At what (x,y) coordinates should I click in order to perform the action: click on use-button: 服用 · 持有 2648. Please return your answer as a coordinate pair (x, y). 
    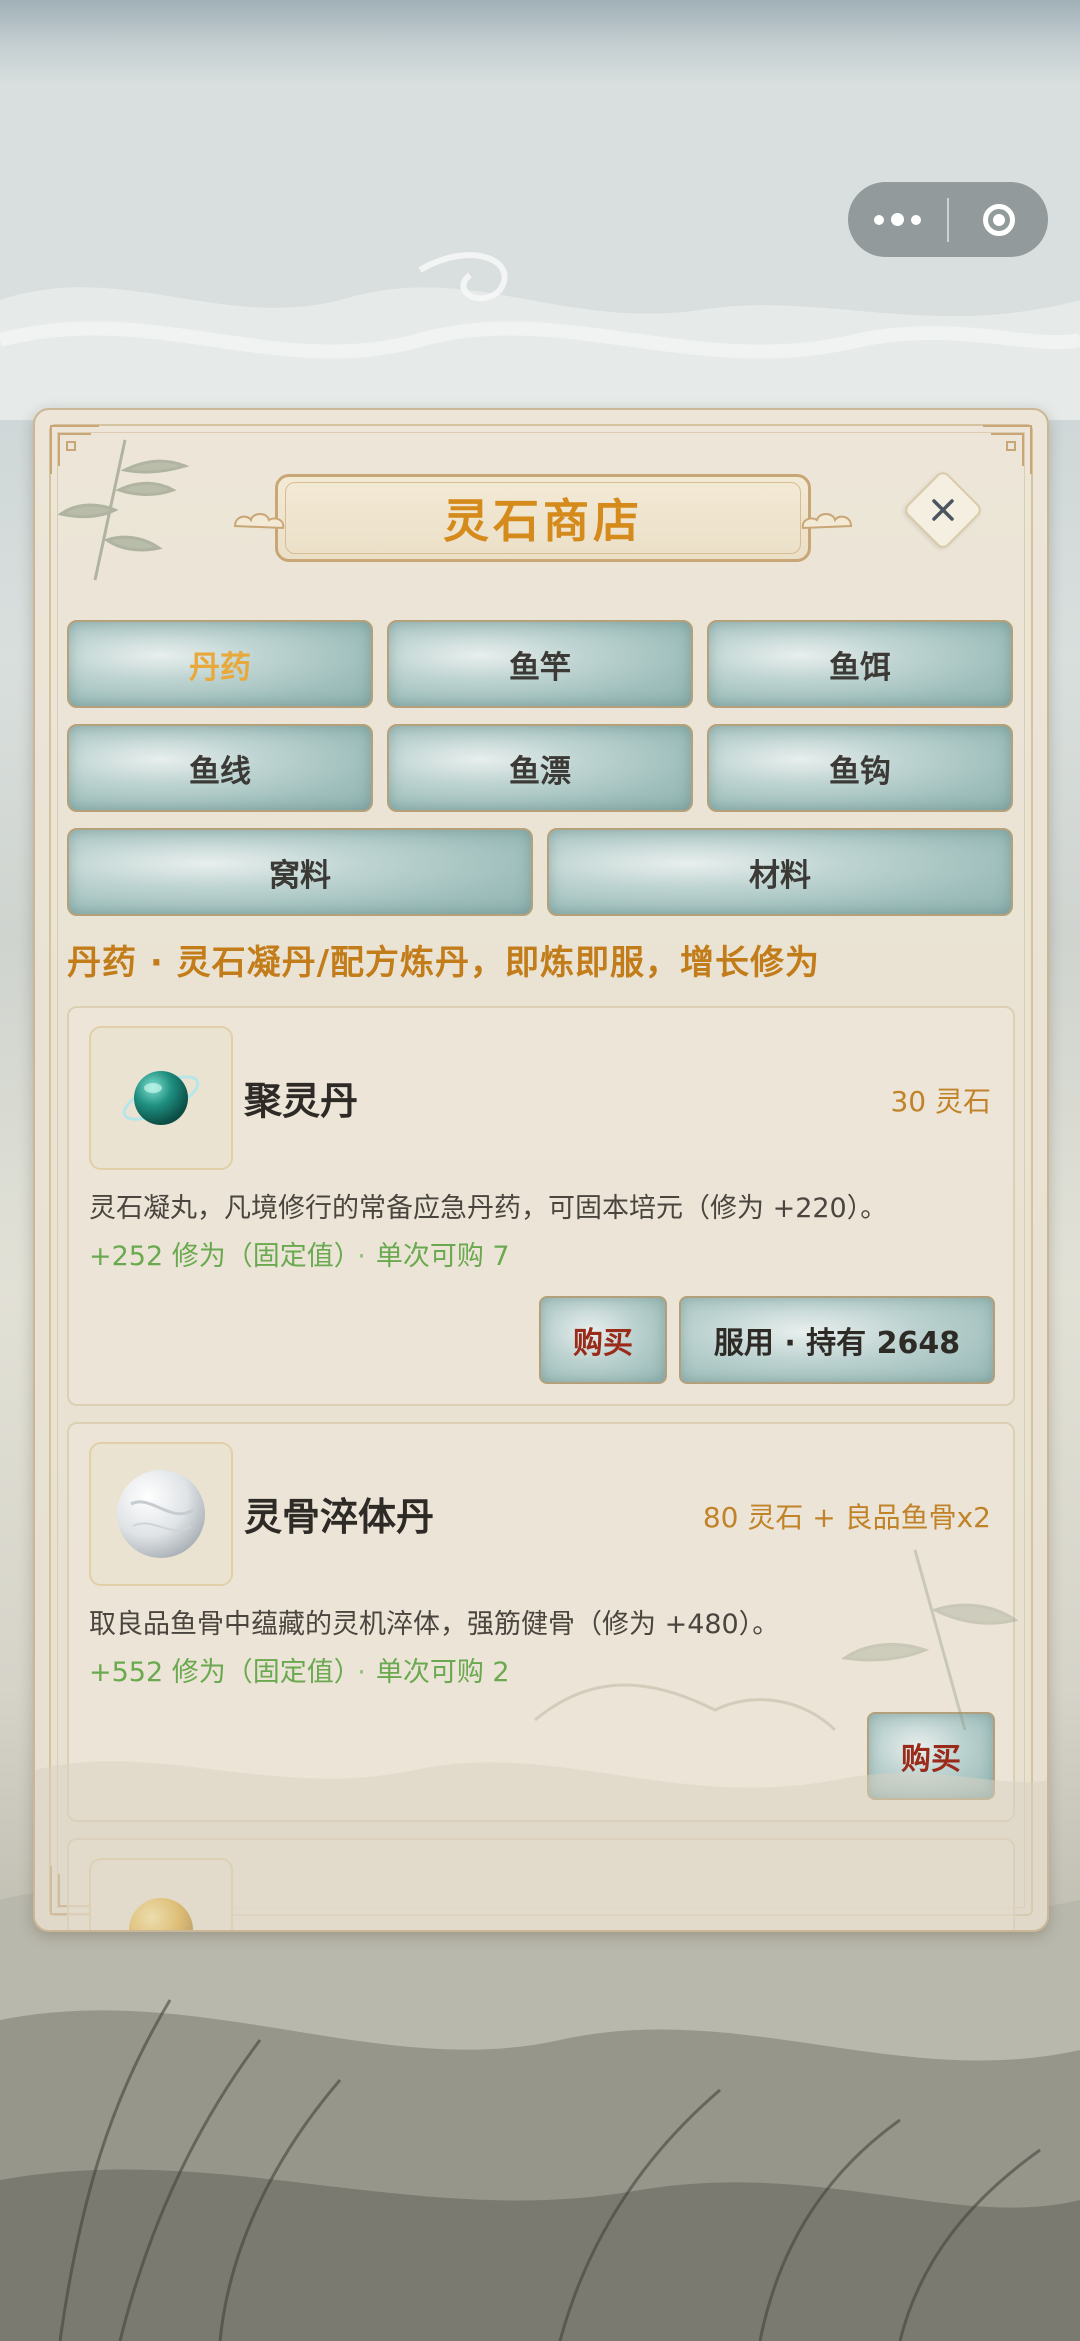
    Looking at the image, I should click on (837, 1340).